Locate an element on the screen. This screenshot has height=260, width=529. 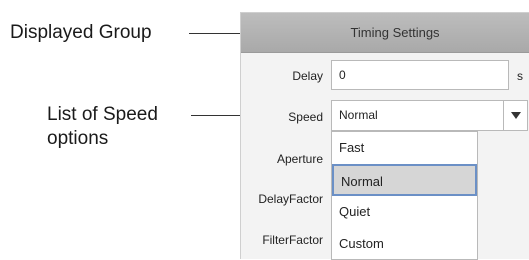
delay-input: 0 is located at coordinates (420, 75).